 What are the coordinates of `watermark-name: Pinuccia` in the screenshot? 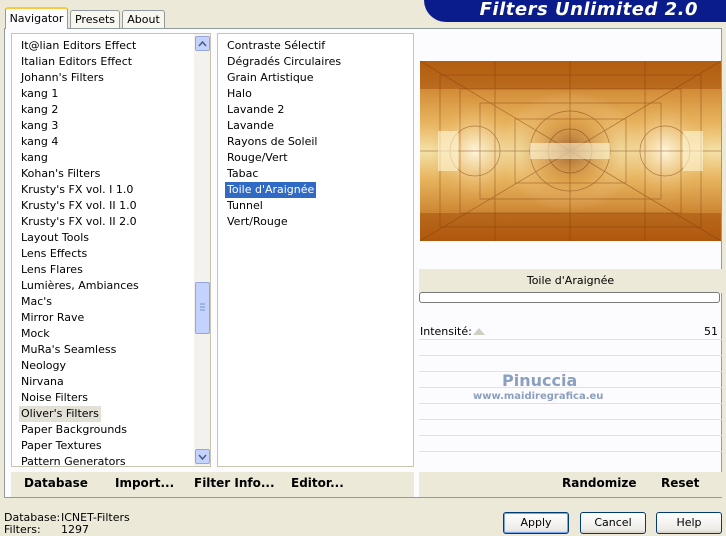 It's located at (540, 380).